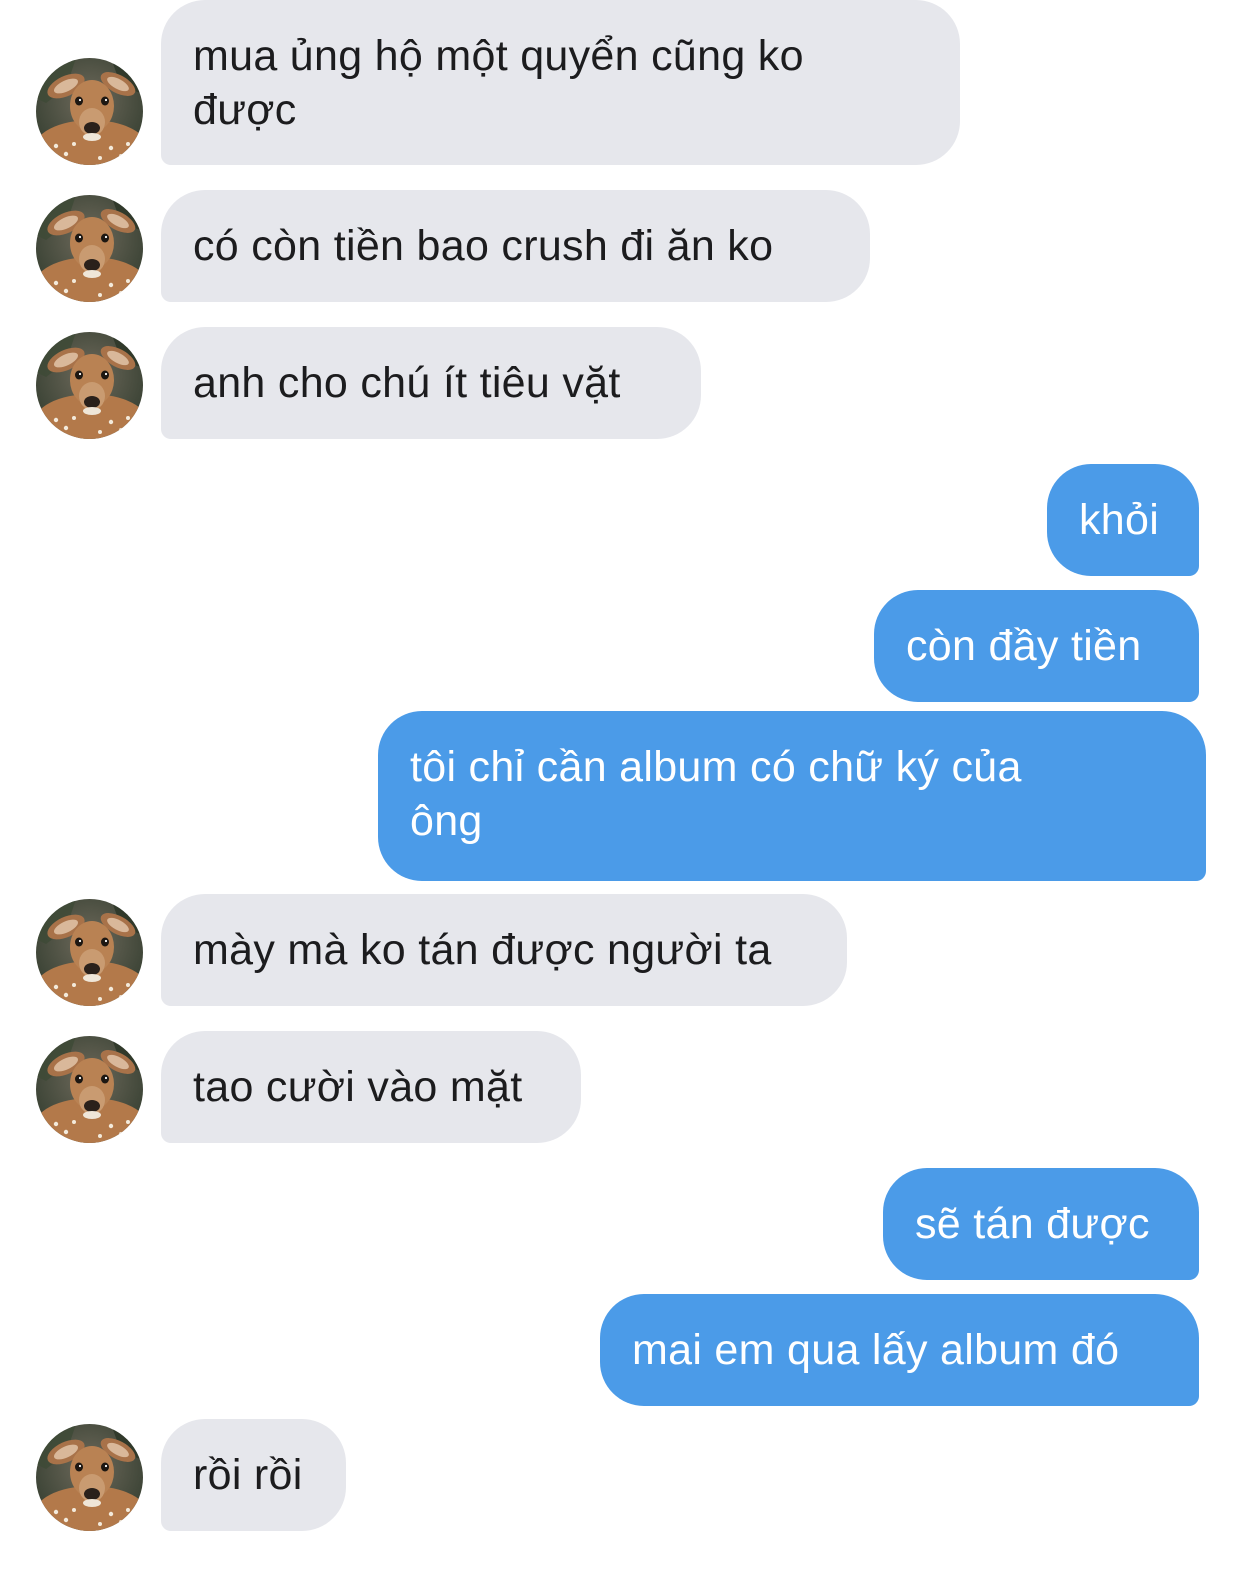 Image resolution: width=1242 pixels, height=1577 pixels. I want to click on message-bubble-incoming: rồi rồi, so click(253, 1475).